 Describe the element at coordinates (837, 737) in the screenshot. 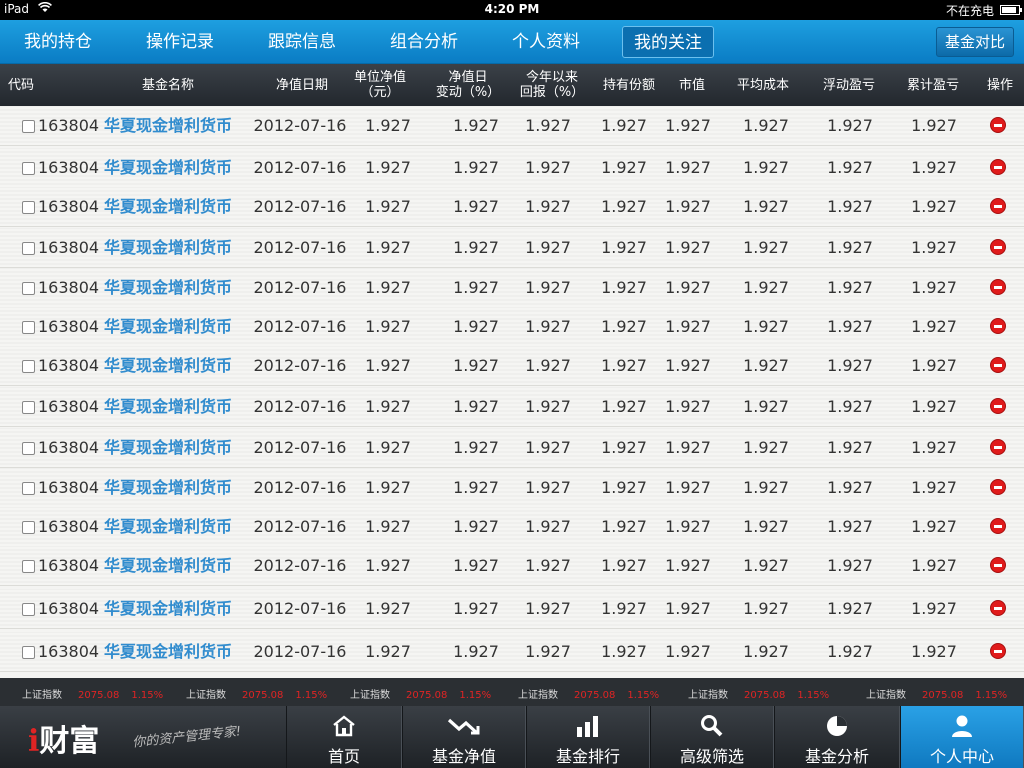

I see `bottom-tab-fund-analysis: 基金分析` at that location.